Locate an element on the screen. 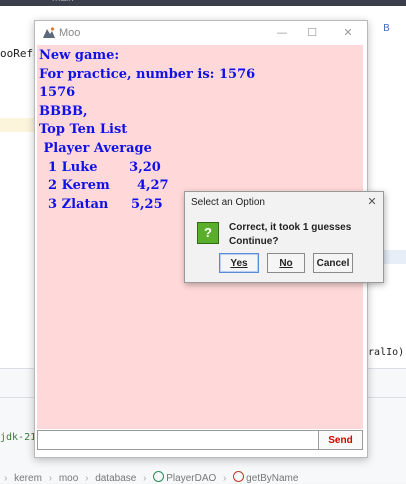 Image resolution: width=406 pixels, height=484 pixels. input-row: Send is located at coordinates (200, 441).